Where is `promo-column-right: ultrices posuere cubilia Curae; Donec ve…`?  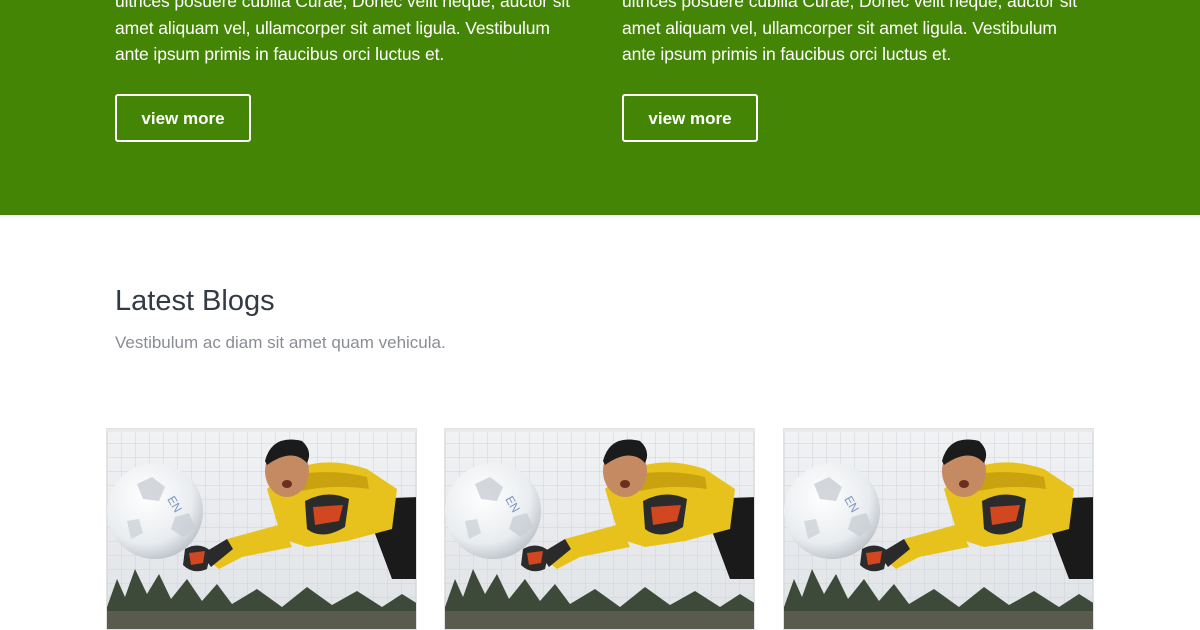
promo-column-right: ultrices posuere cubilia Curae; Donec ve… is located at coordinates (857, 71).